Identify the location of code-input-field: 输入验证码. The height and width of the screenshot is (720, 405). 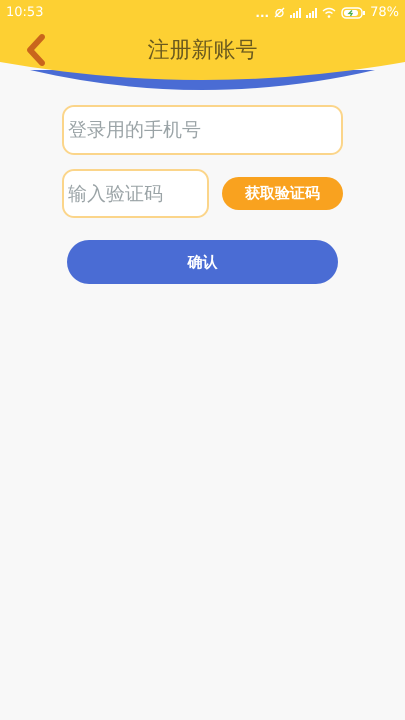
(135, 193).